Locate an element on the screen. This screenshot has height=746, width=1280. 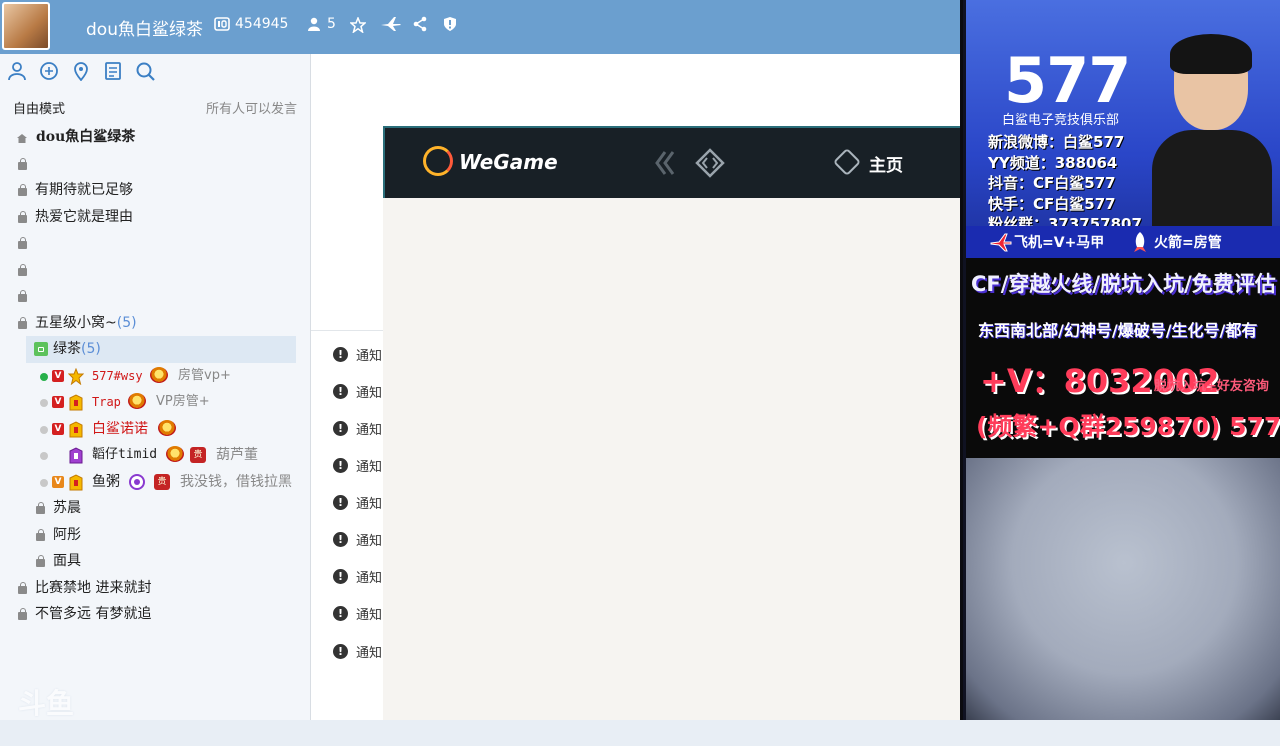
channel-label: 有期待就已足够 is located at coordinates (84, 190).